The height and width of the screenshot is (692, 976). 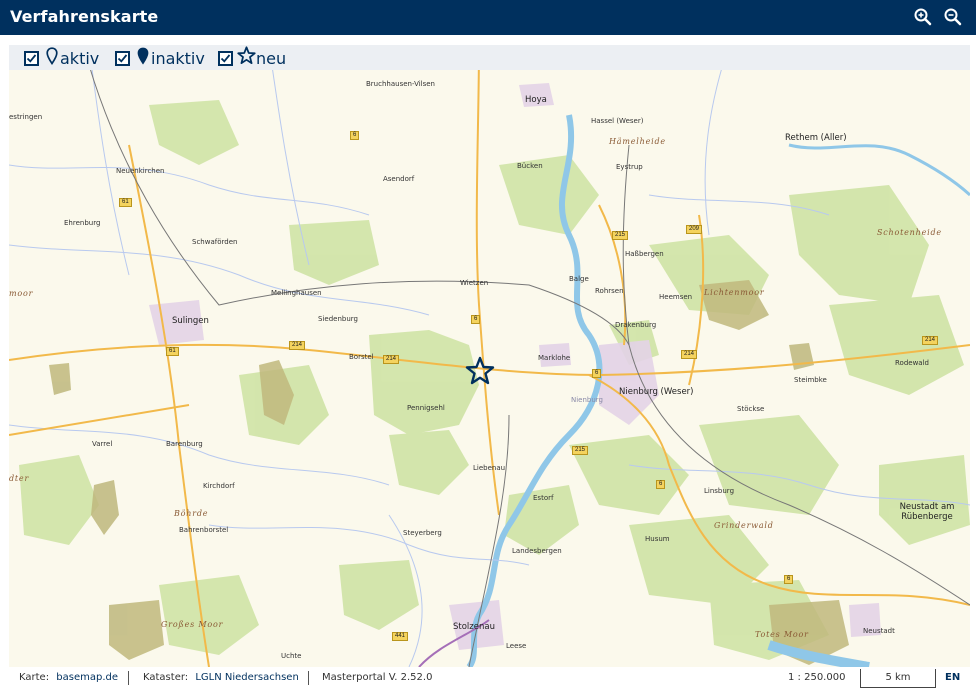 What do you see at coordinates (426, 408) in the screenshot?
I see `map-label: Pennigsehl` at bounding box center [426, 408].